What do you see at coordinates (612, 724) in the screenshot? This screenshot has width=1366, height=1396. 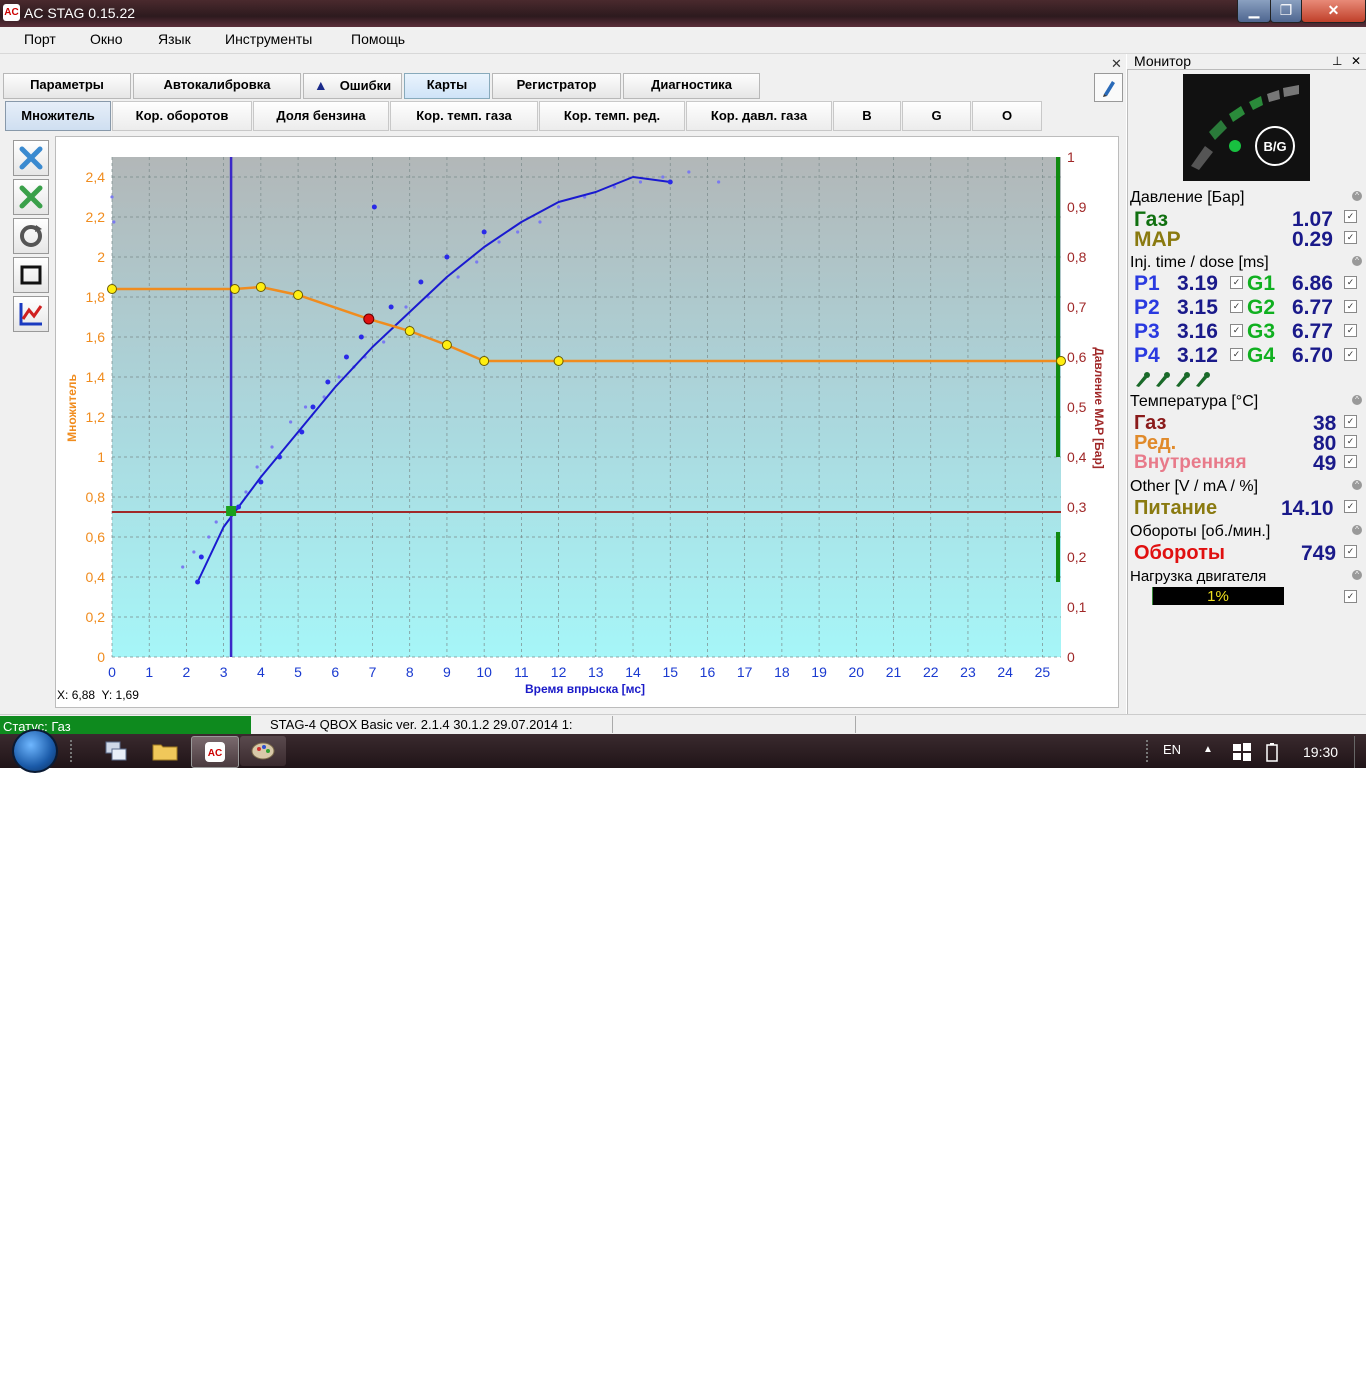 I see `status-divider` at bounding box center [612, 724].